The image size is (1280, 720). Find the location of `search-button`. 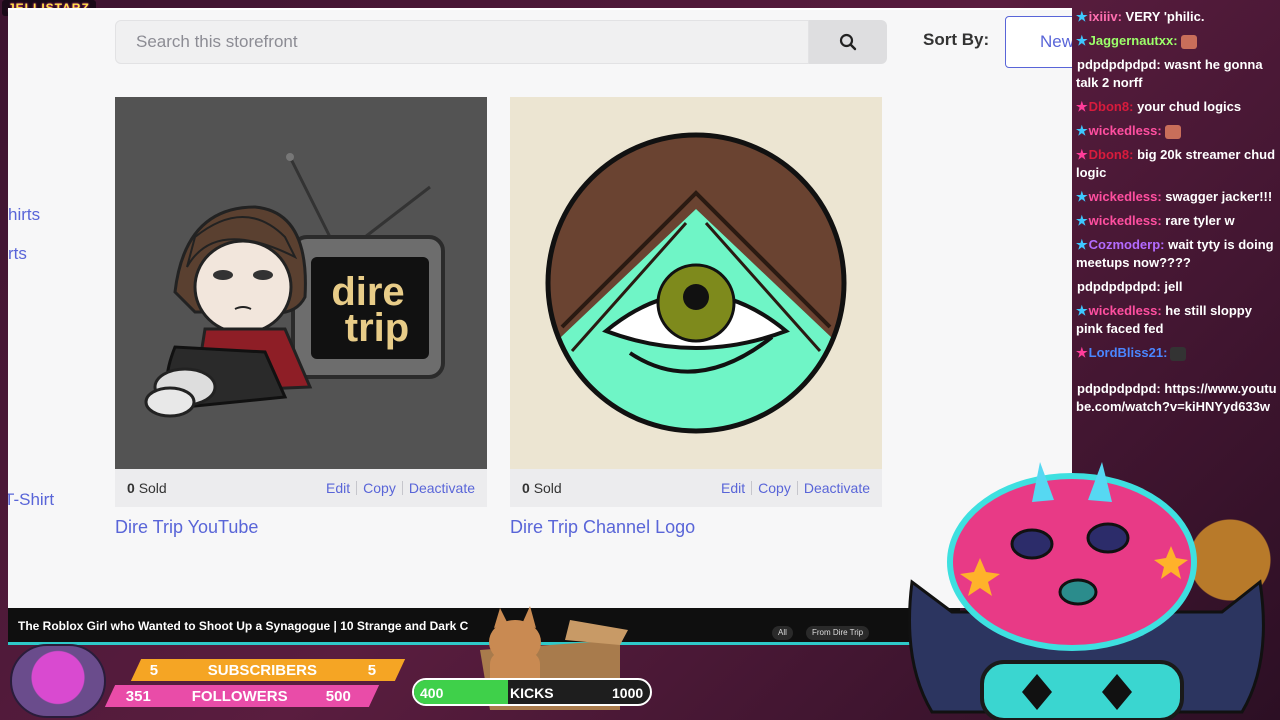

search-button is located at coordinates (848, 42).